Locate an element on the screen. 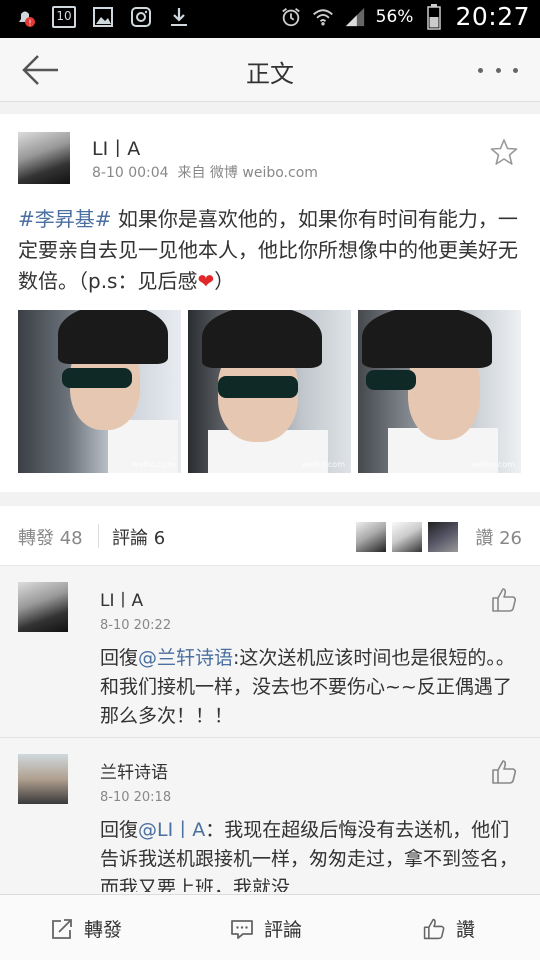  signal-icon is located at coordinates (355, 17).